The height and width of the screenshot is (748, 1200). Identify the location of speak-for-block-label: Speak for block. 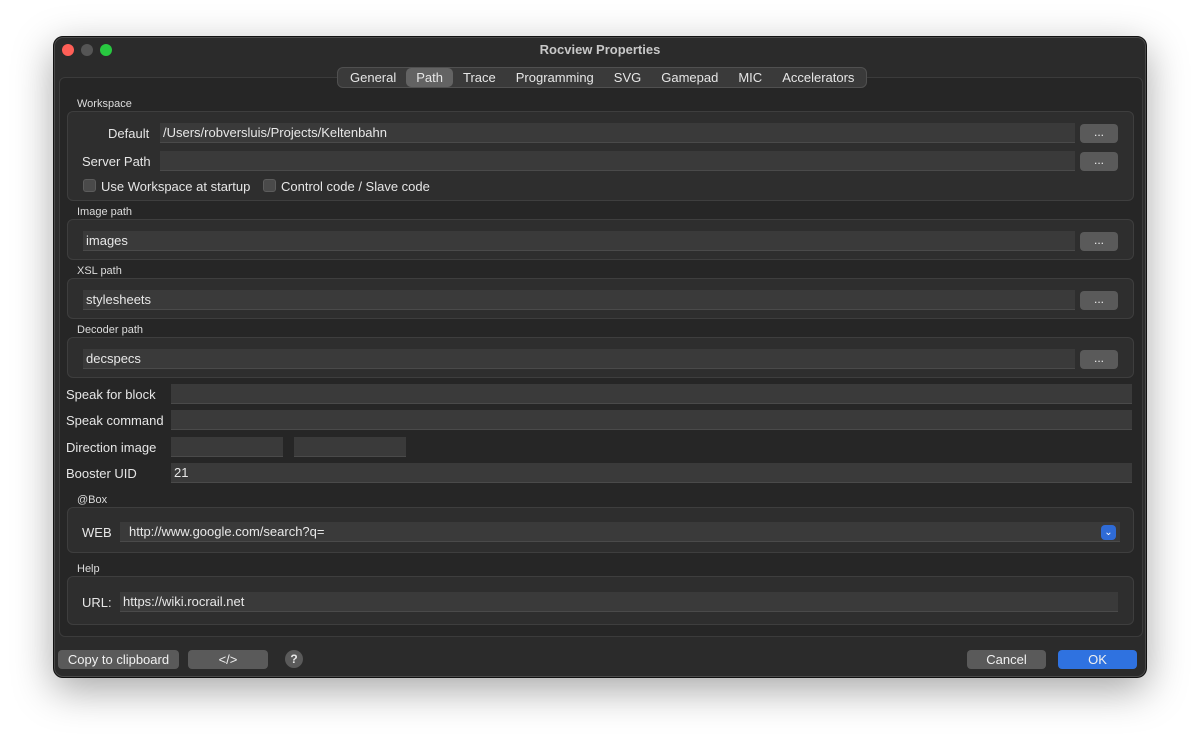
(111, 394).